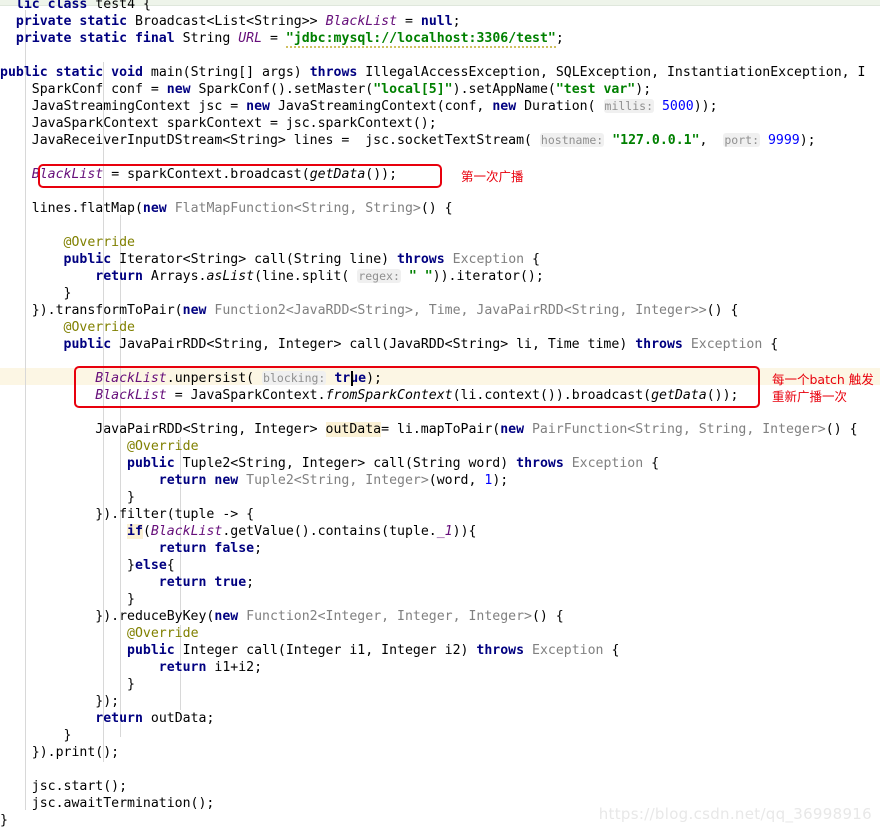 The width and height of the screenshot is (880, 827). What do you see at coordinates (741, 140) in the screenshot?
I see `inlay-hint-port: port:` at bounding box center [741, 140].